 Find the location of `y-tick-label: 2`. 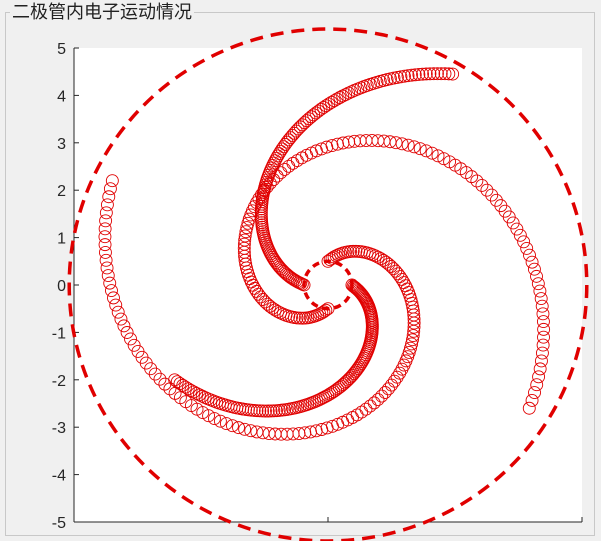

y-tick-label: 2 is located at coordinates (61, 191).